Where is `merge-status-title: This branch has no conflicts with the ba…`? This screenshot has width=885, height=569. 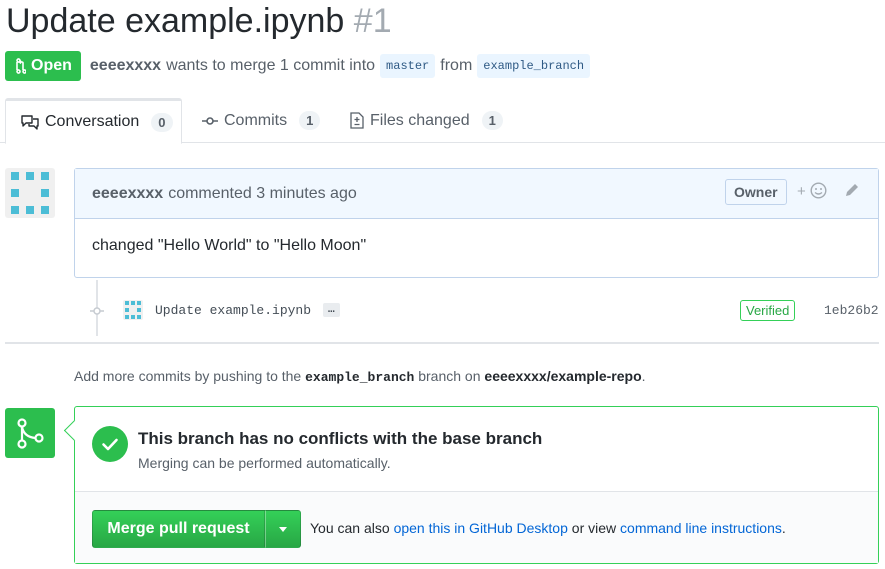
merge-status-title: This branch has no conflicts with the ba… is located at coordinates (340, 438).